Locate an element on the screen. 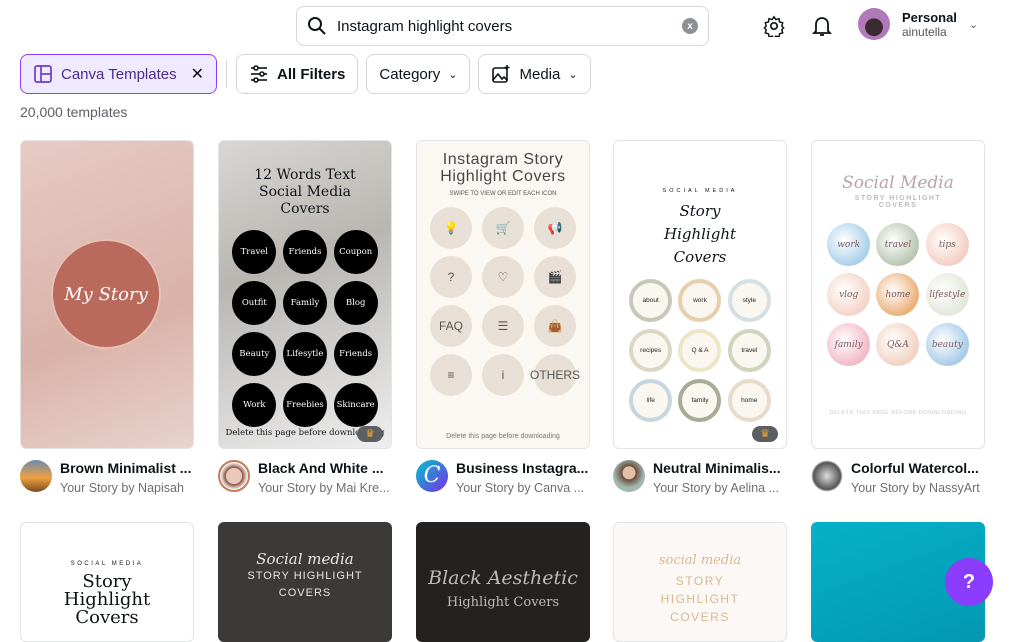 The width and height of the screenshot is (1010, 642). thumb-highlight-circle: ♡ is located at coordinates (503, 277).